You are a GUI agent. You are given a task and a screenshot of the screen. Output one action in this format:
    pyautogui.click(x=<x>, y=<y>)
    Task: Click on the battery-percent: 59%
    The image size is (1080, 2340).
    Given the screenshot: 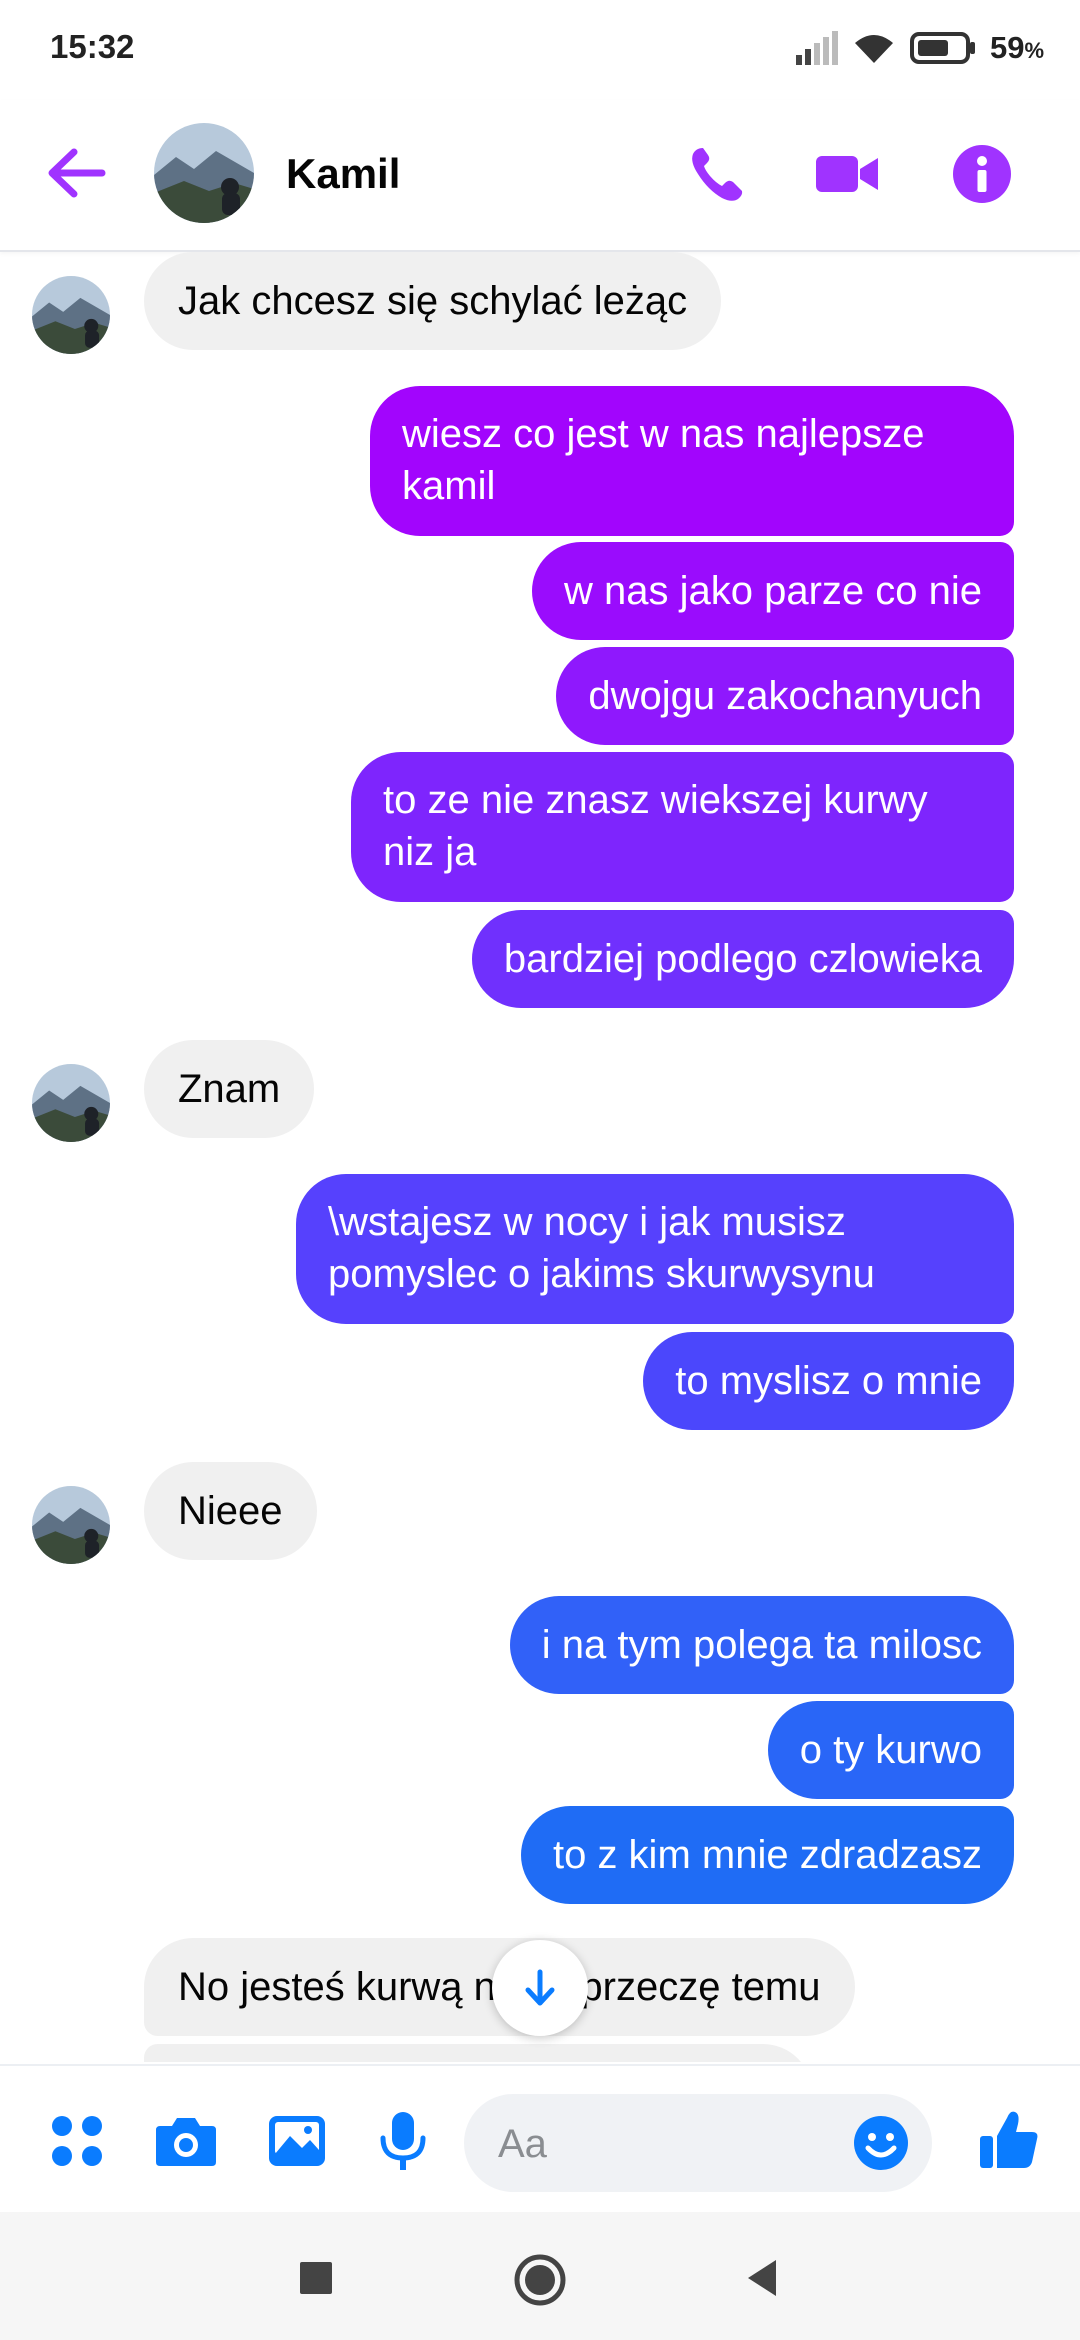 What is the action you would take?
    pyautogui.click(x=1017, y=48)
    